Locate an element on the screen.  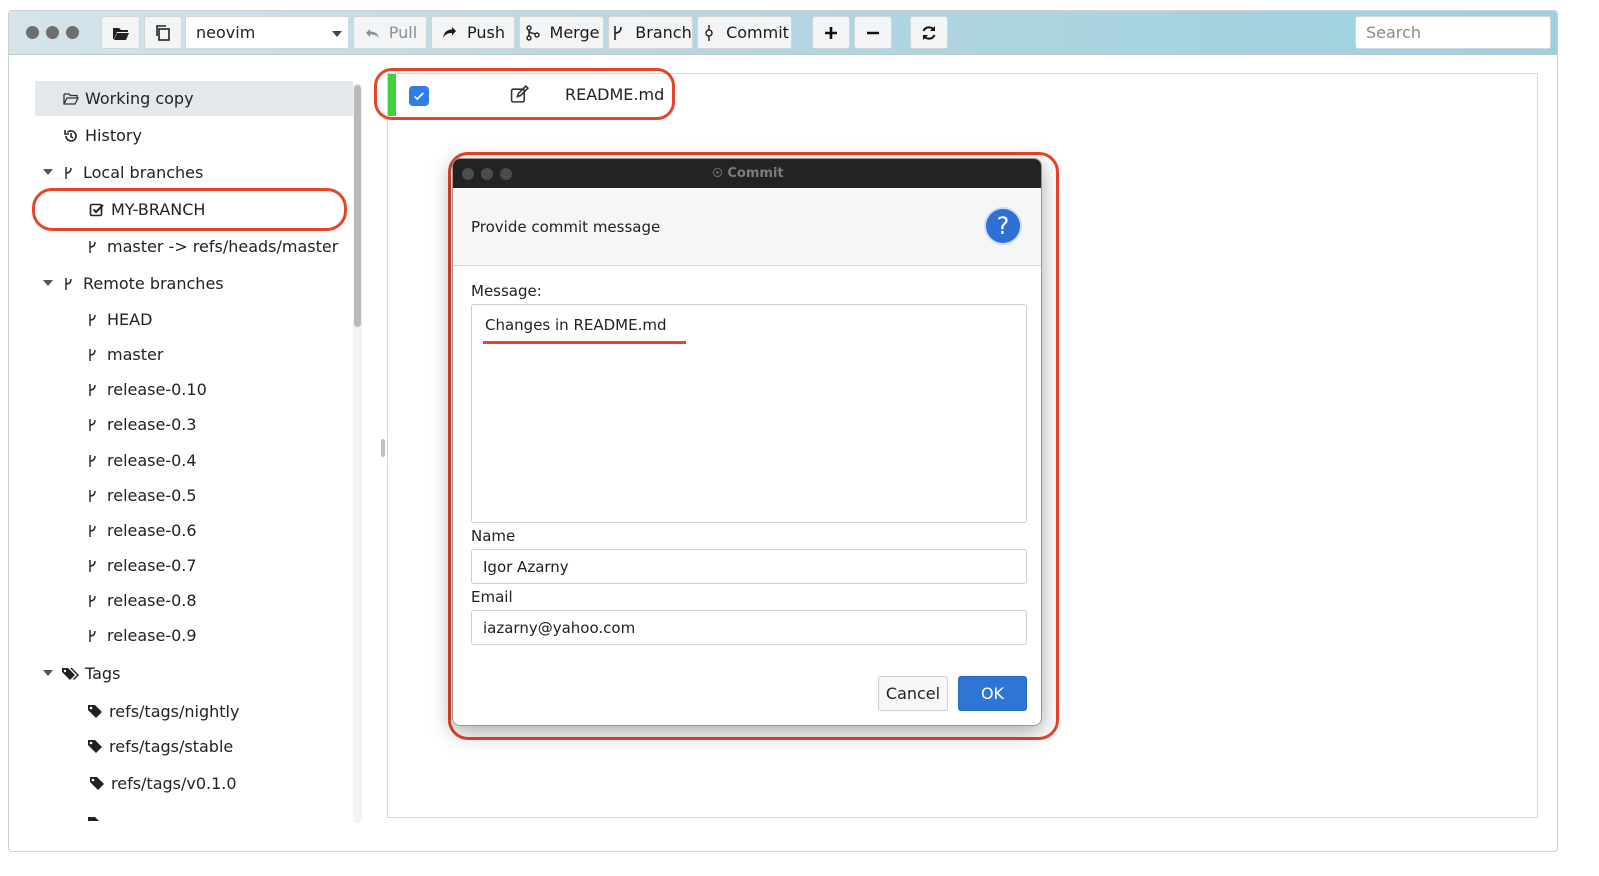
commit-message-textarea: Changes in README.md is located at coordinates (749, 413).